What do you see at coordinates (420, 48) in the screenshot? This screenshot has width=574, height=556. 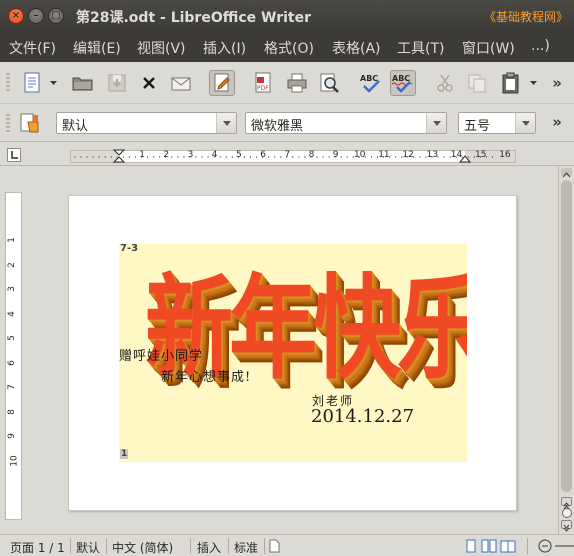 I see `menu-tools: 工具(T)` at bounding box center [420, 48].